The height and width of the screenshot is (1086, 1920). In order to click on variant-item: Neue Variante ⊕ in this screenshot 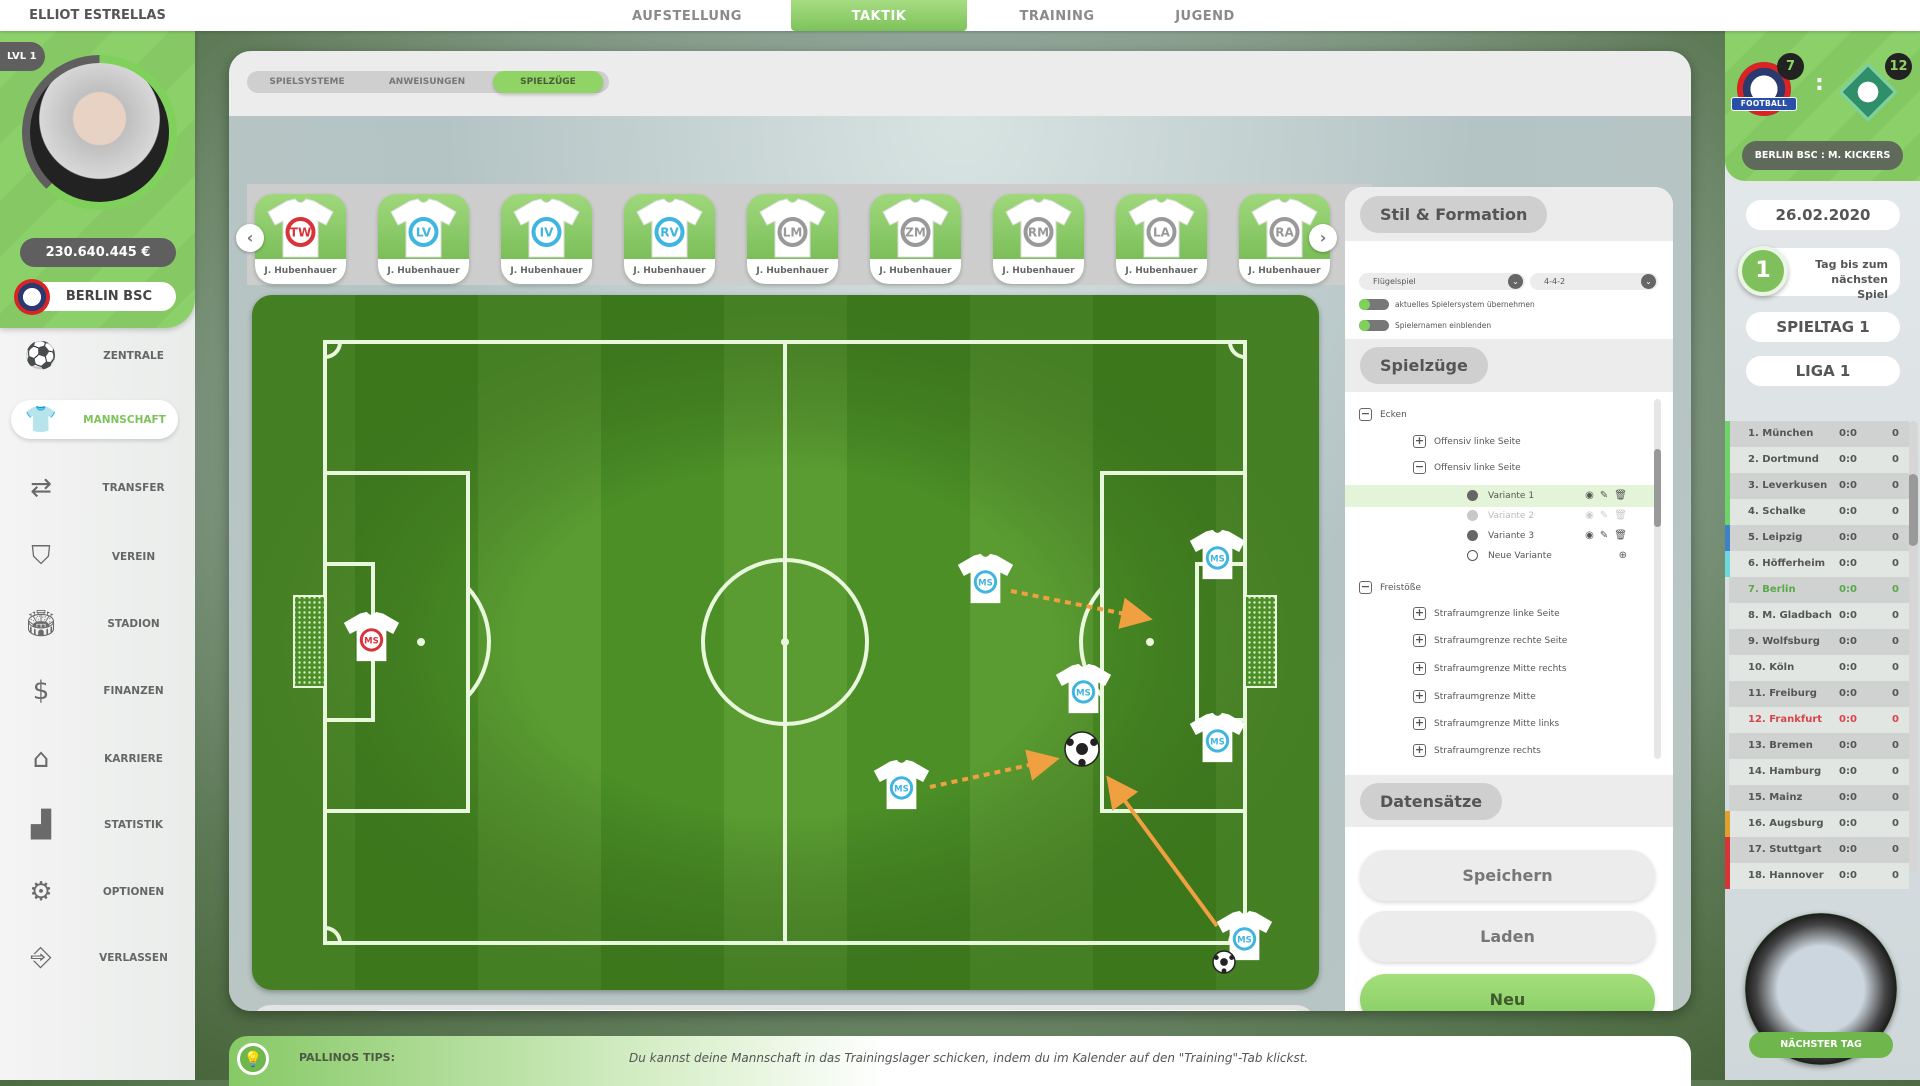, I will do `click(1500, 556)`.